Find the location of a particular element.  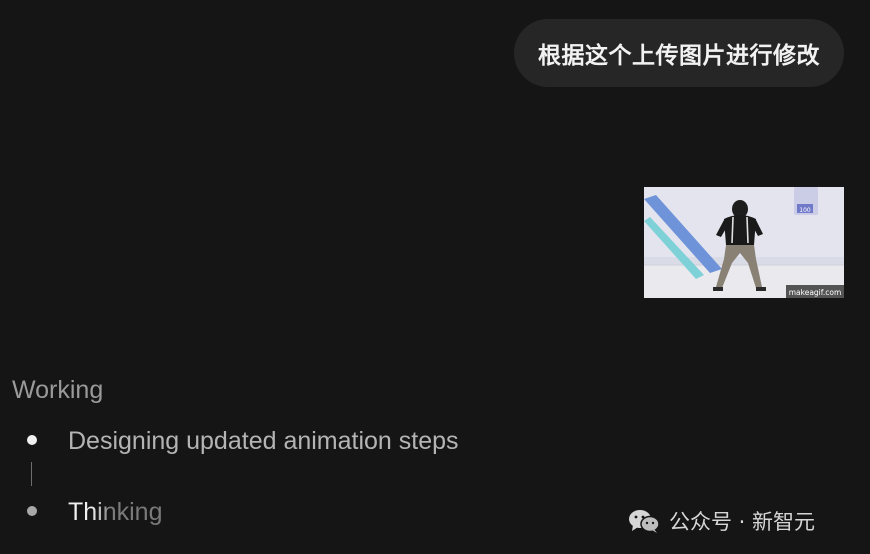

wechat-icon is located at coordinates (644, 521).